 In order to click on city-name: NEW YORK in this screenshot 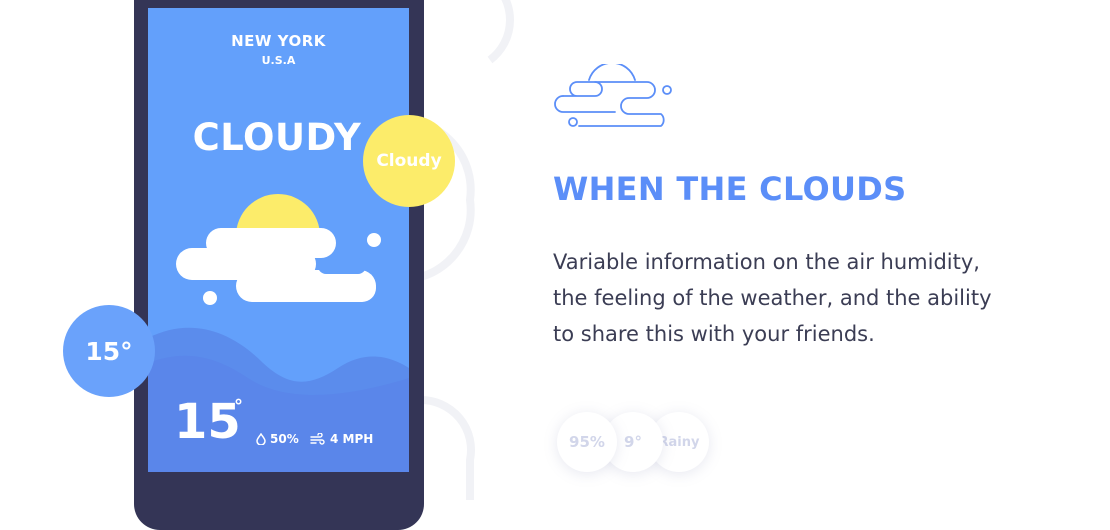, I will do `click(278, 41)`.